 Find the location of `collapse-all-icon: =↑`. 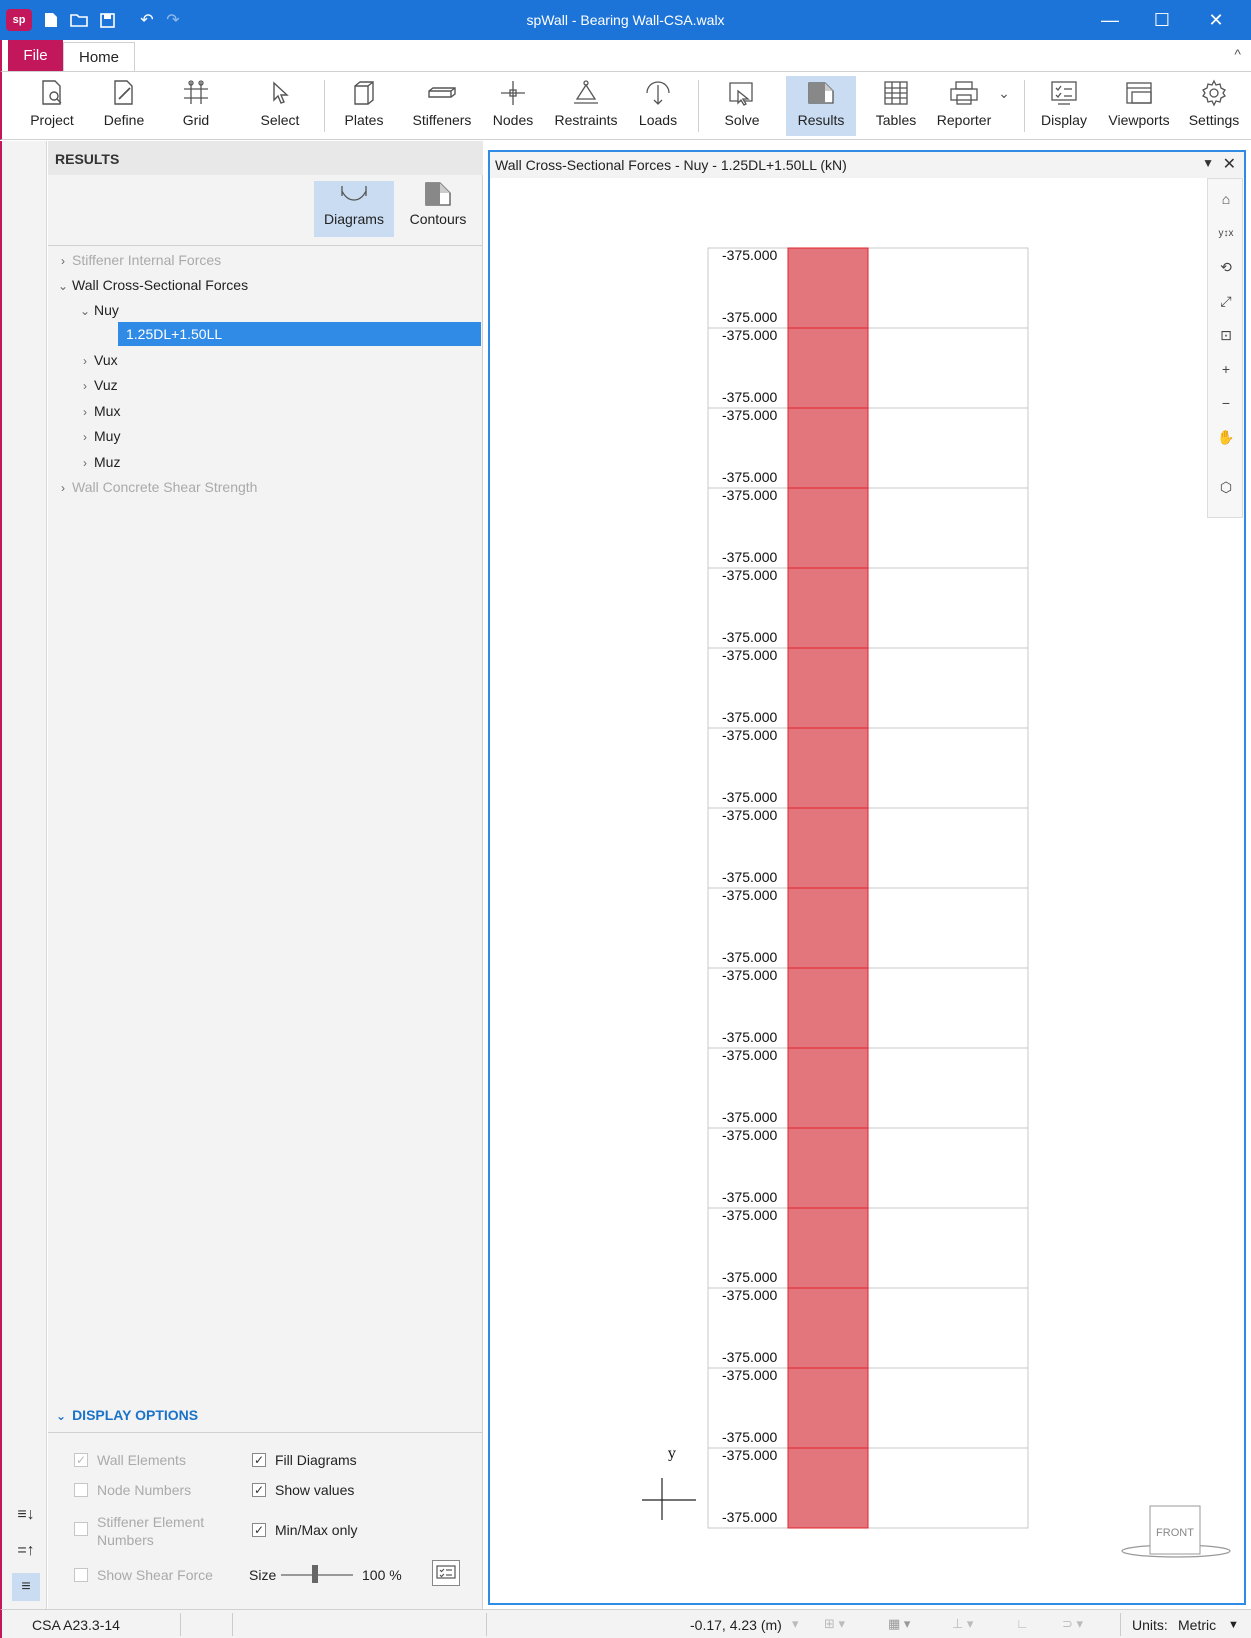

collapse-all-icon: =↑ is located at coordinates (26, 1551).